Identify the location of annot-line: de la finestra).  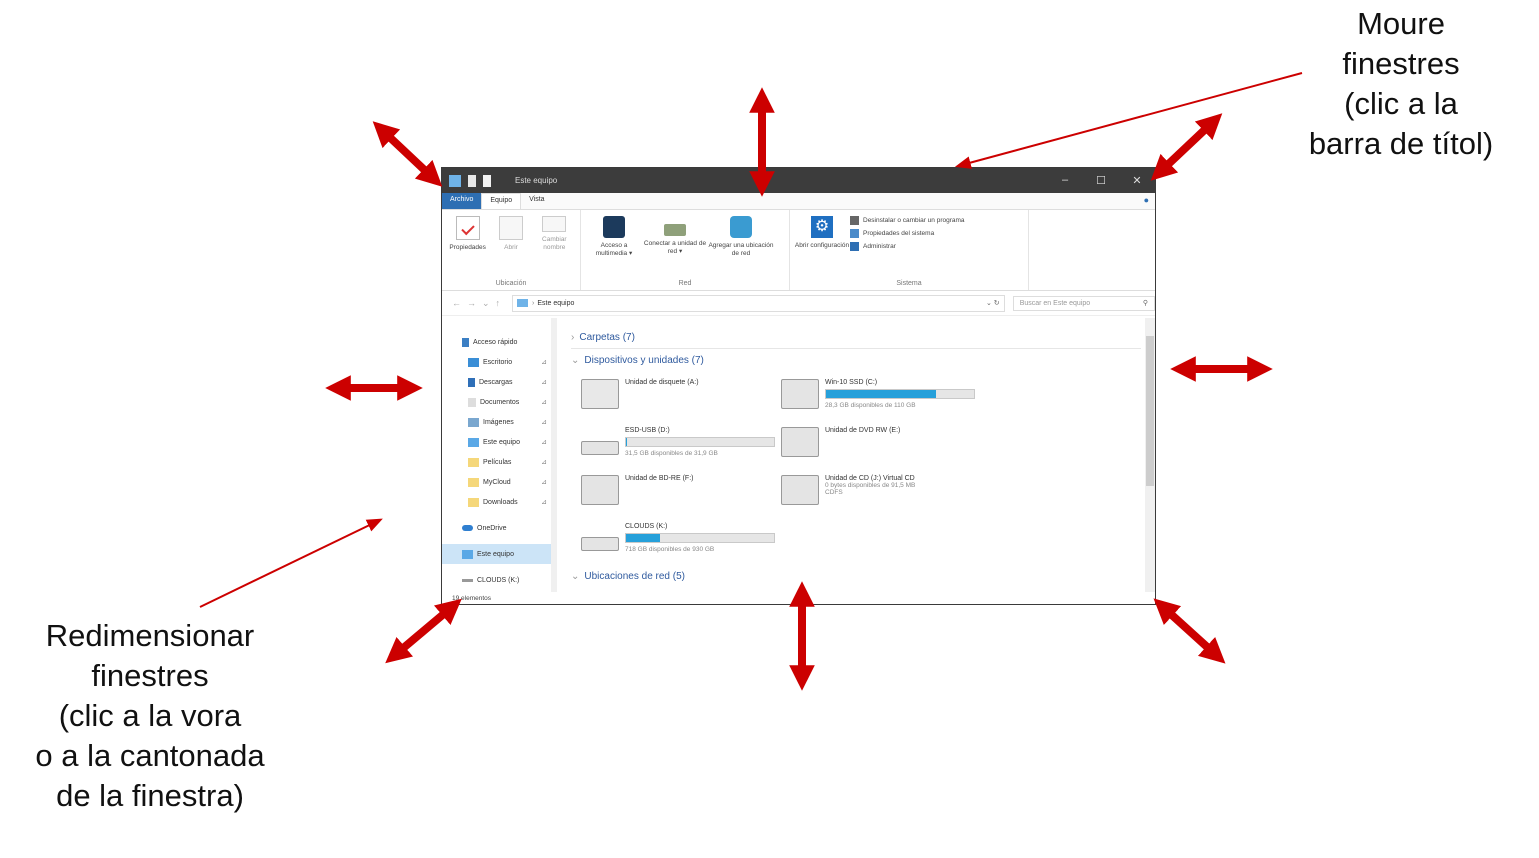
(150, 795).